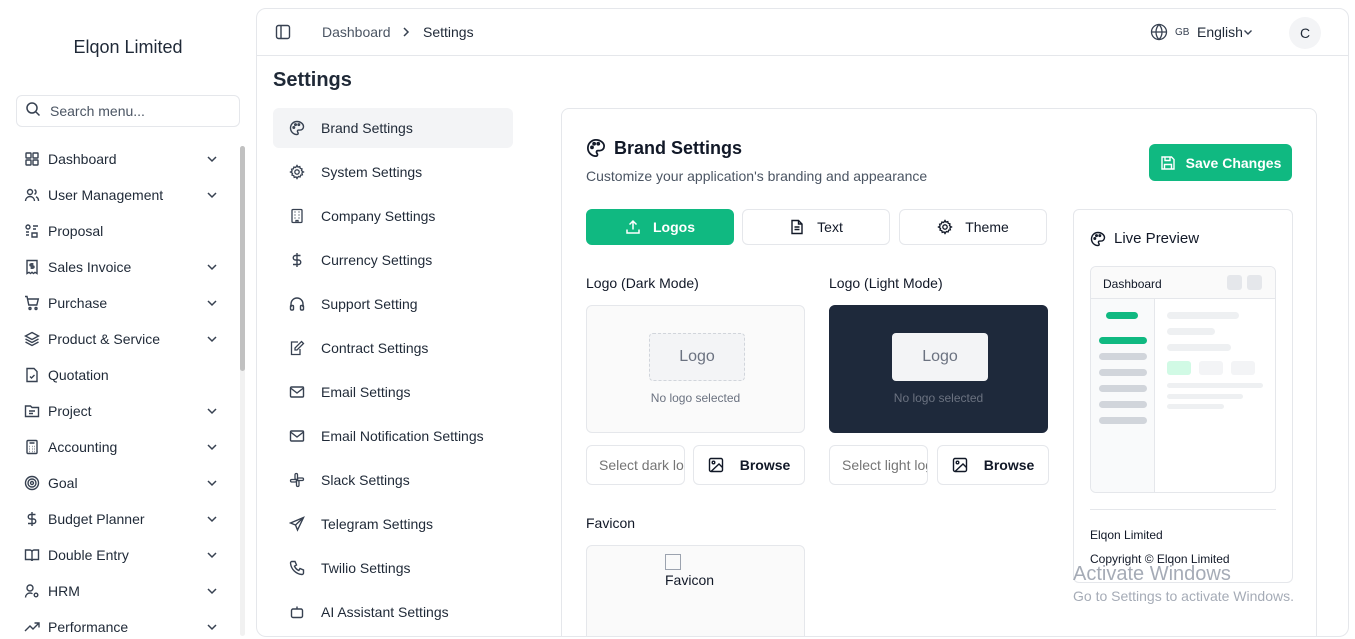 This screenshot has width=1355, height=639. What do you see at coordinates (987, 227) in the screenshot?
I see `tab-label: Theme` at bounding box center [987, 227].